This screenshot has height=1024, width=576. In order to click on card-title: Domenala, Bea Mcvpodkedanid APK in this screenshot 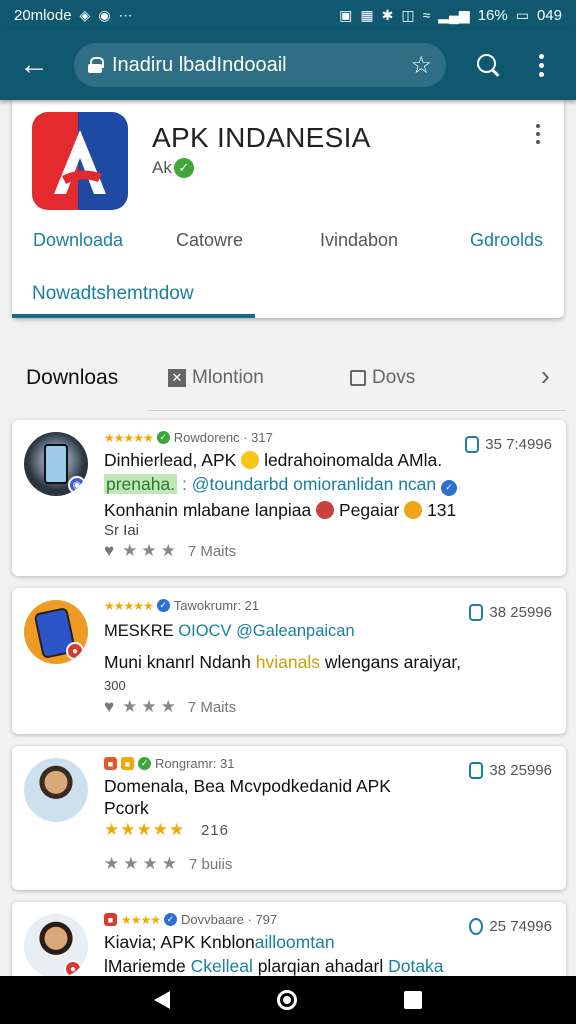, I will do `click(247, 786)`.